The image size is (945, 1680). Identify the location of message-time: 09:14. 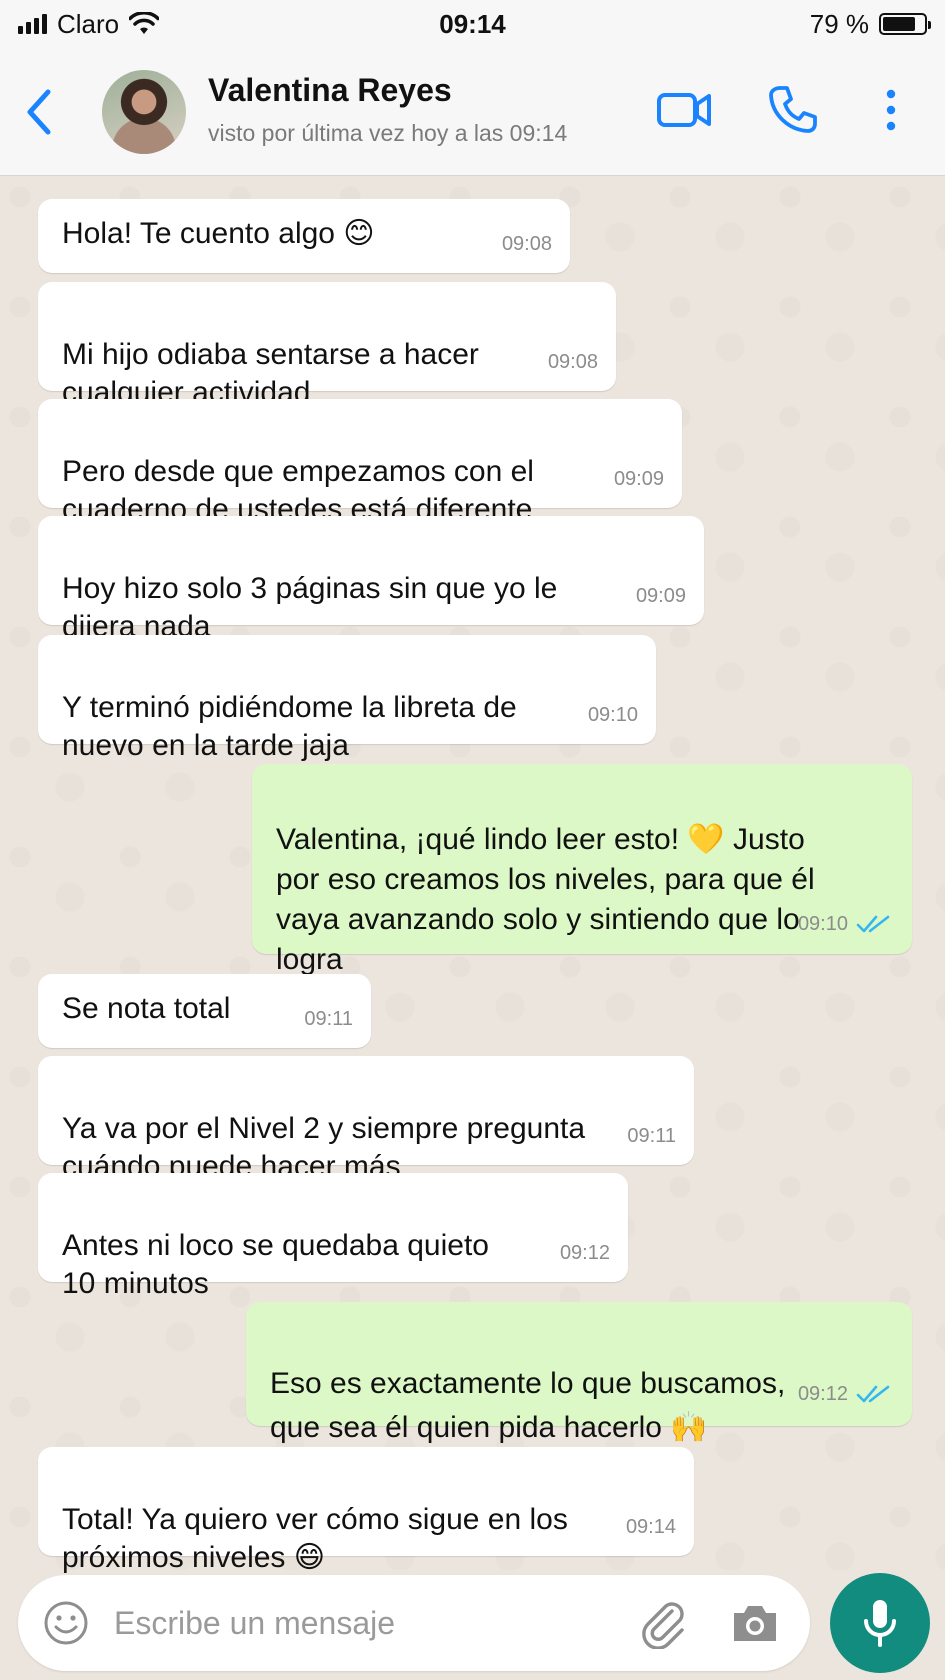
(650, 1527).